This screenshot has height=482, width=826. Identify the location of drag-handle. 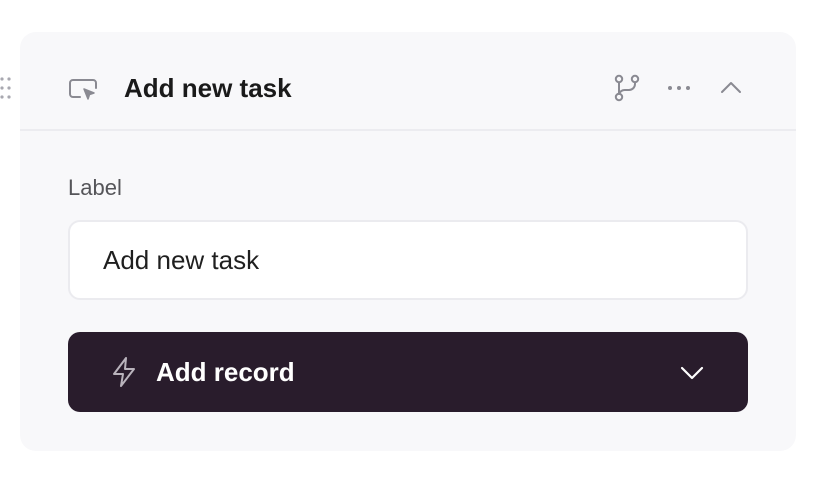
(6, 89).